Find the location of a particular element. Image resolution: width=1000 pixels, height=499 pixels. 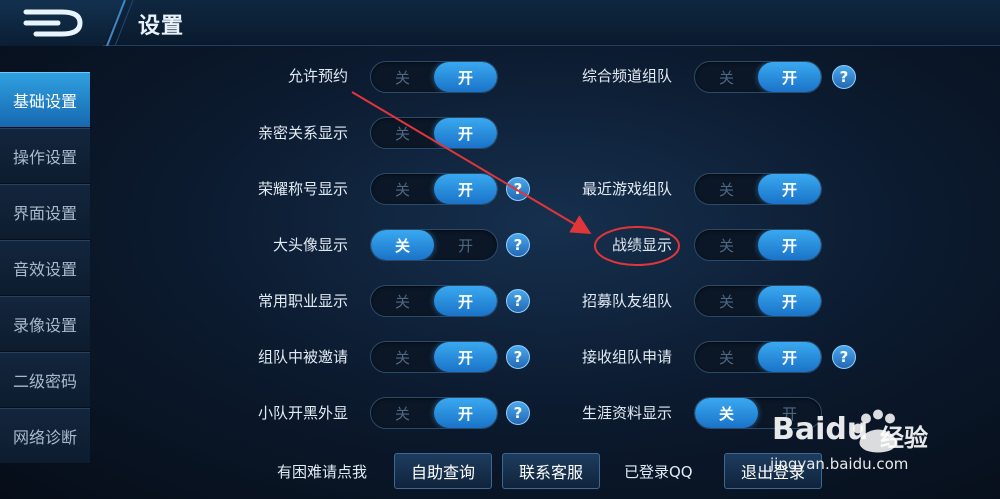

setting-label-record-display: 战绩显示 is located at coordinates (641, 245).